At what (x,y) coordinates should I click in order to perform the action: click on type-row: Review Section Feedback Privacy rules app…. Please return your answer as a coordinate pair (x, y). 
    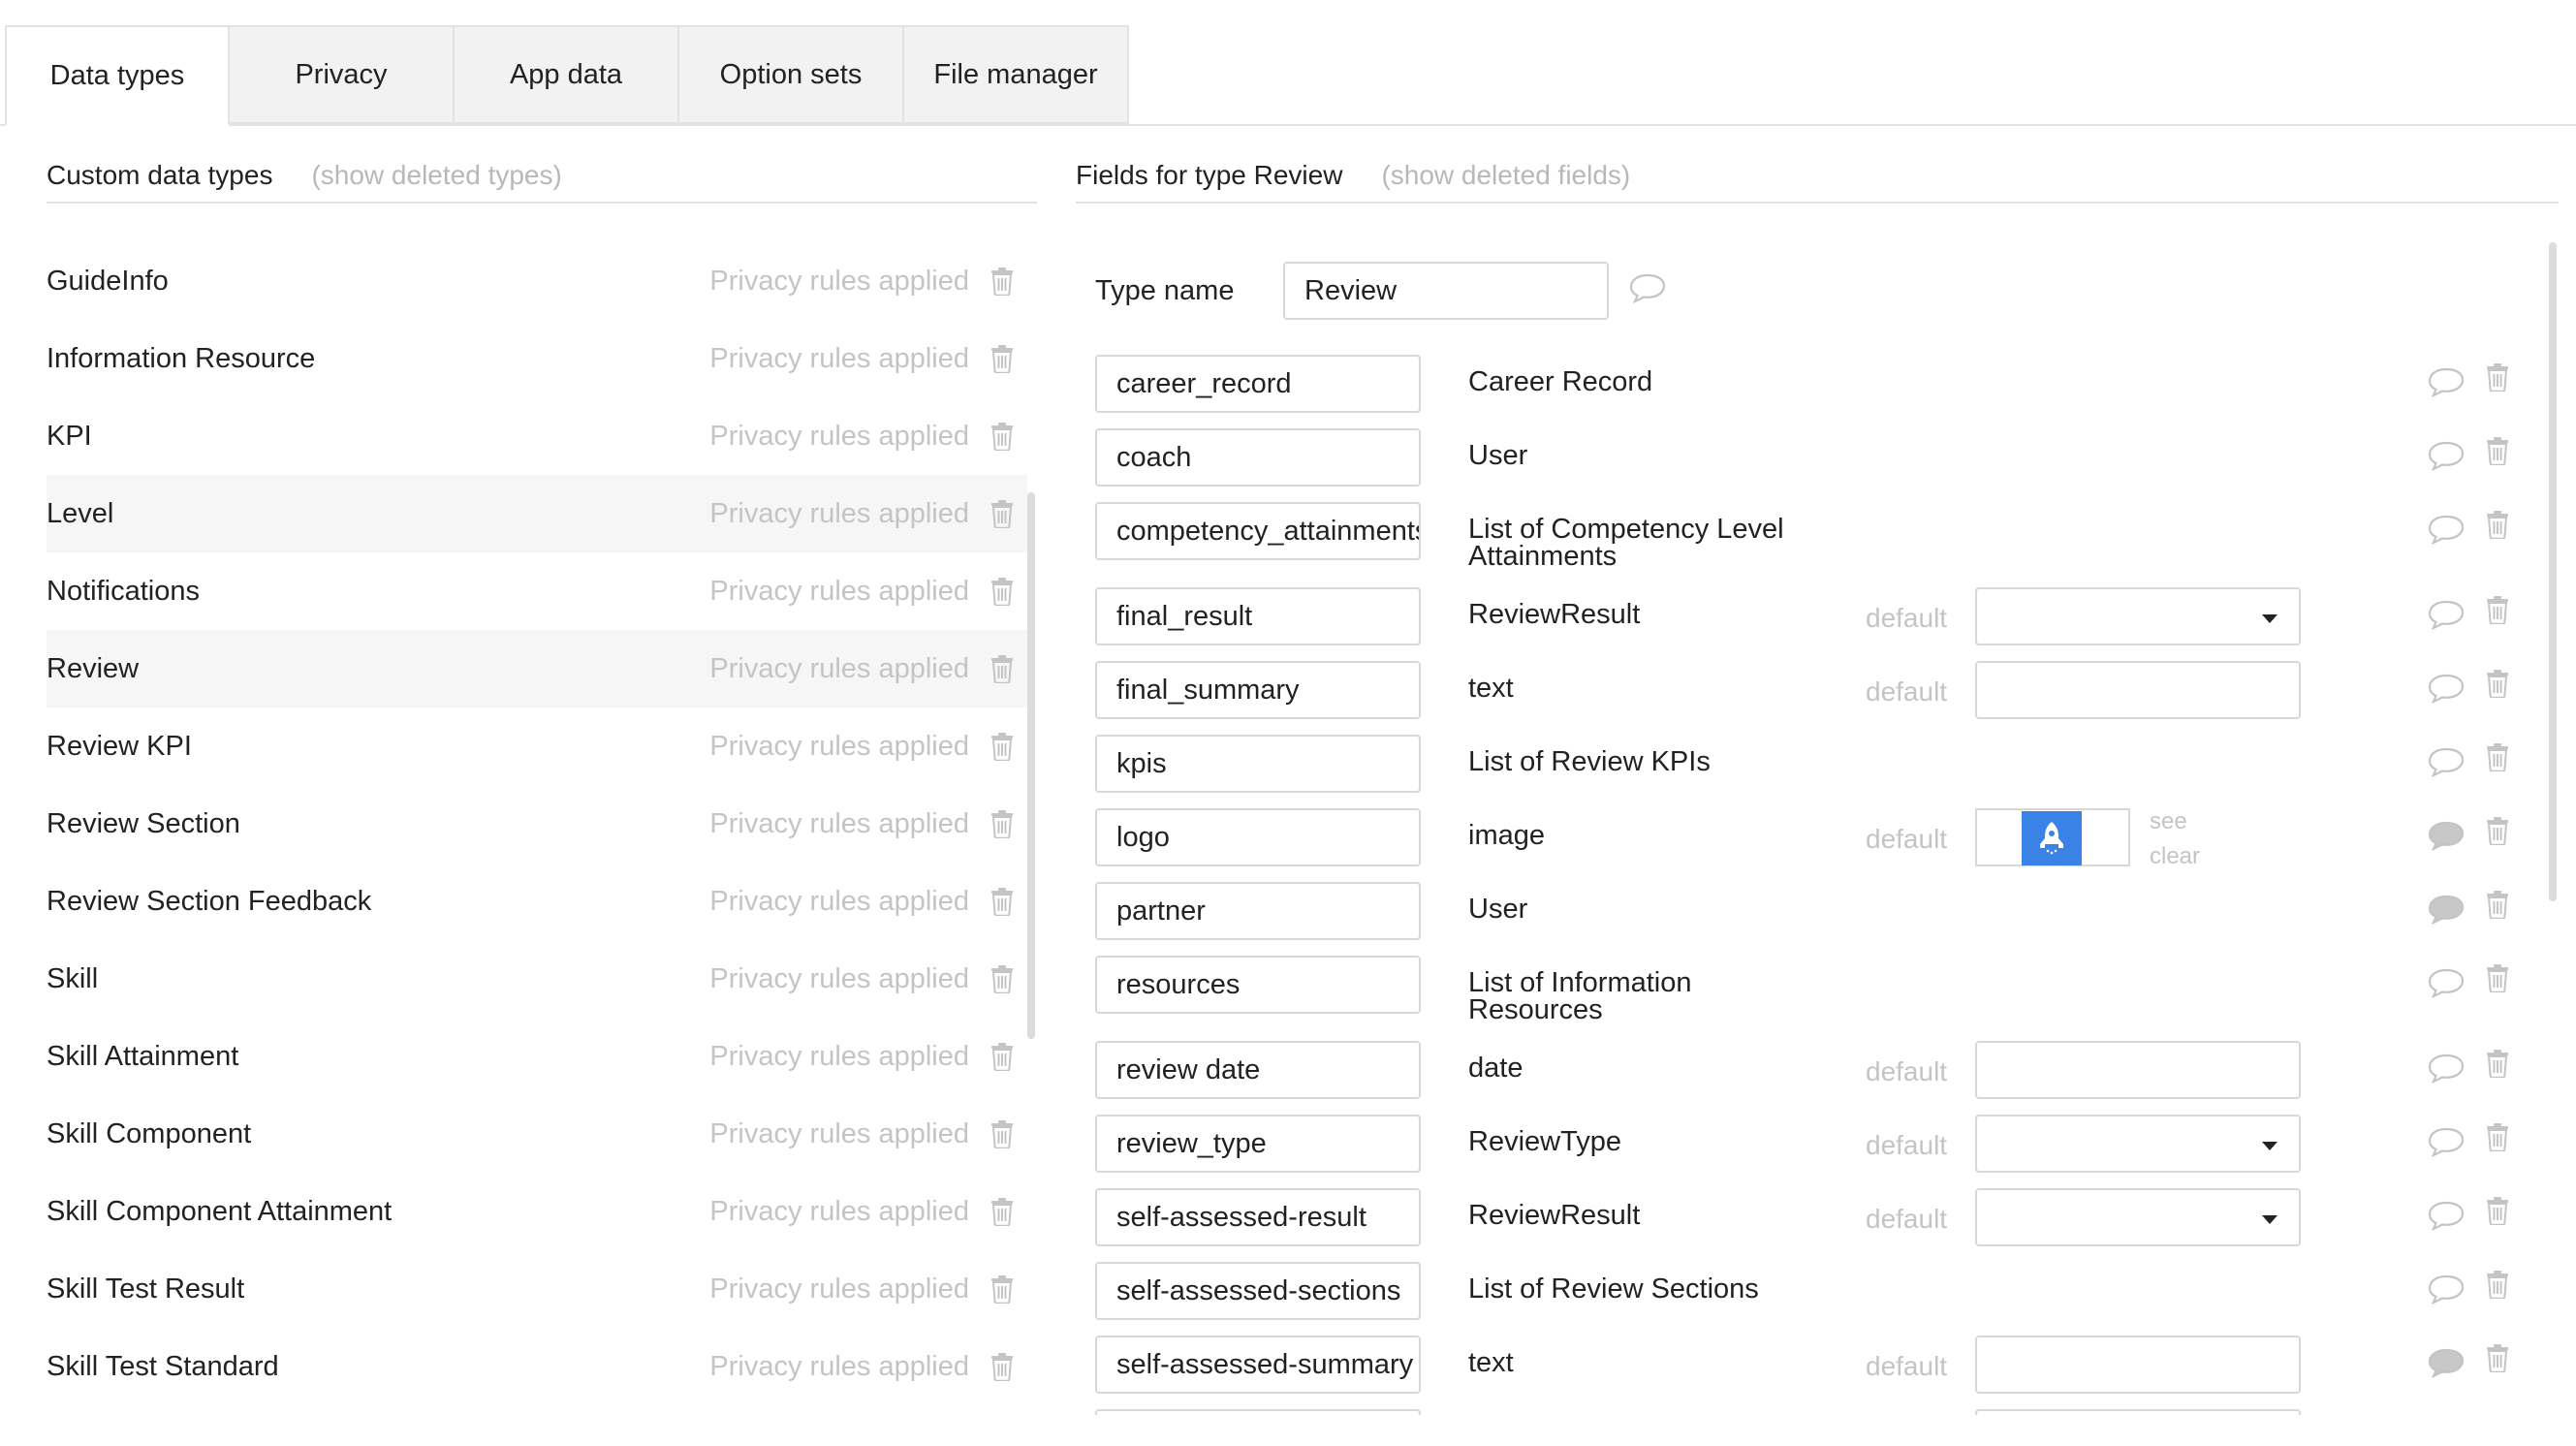
    Looking at the image, I should click on (537, 902).